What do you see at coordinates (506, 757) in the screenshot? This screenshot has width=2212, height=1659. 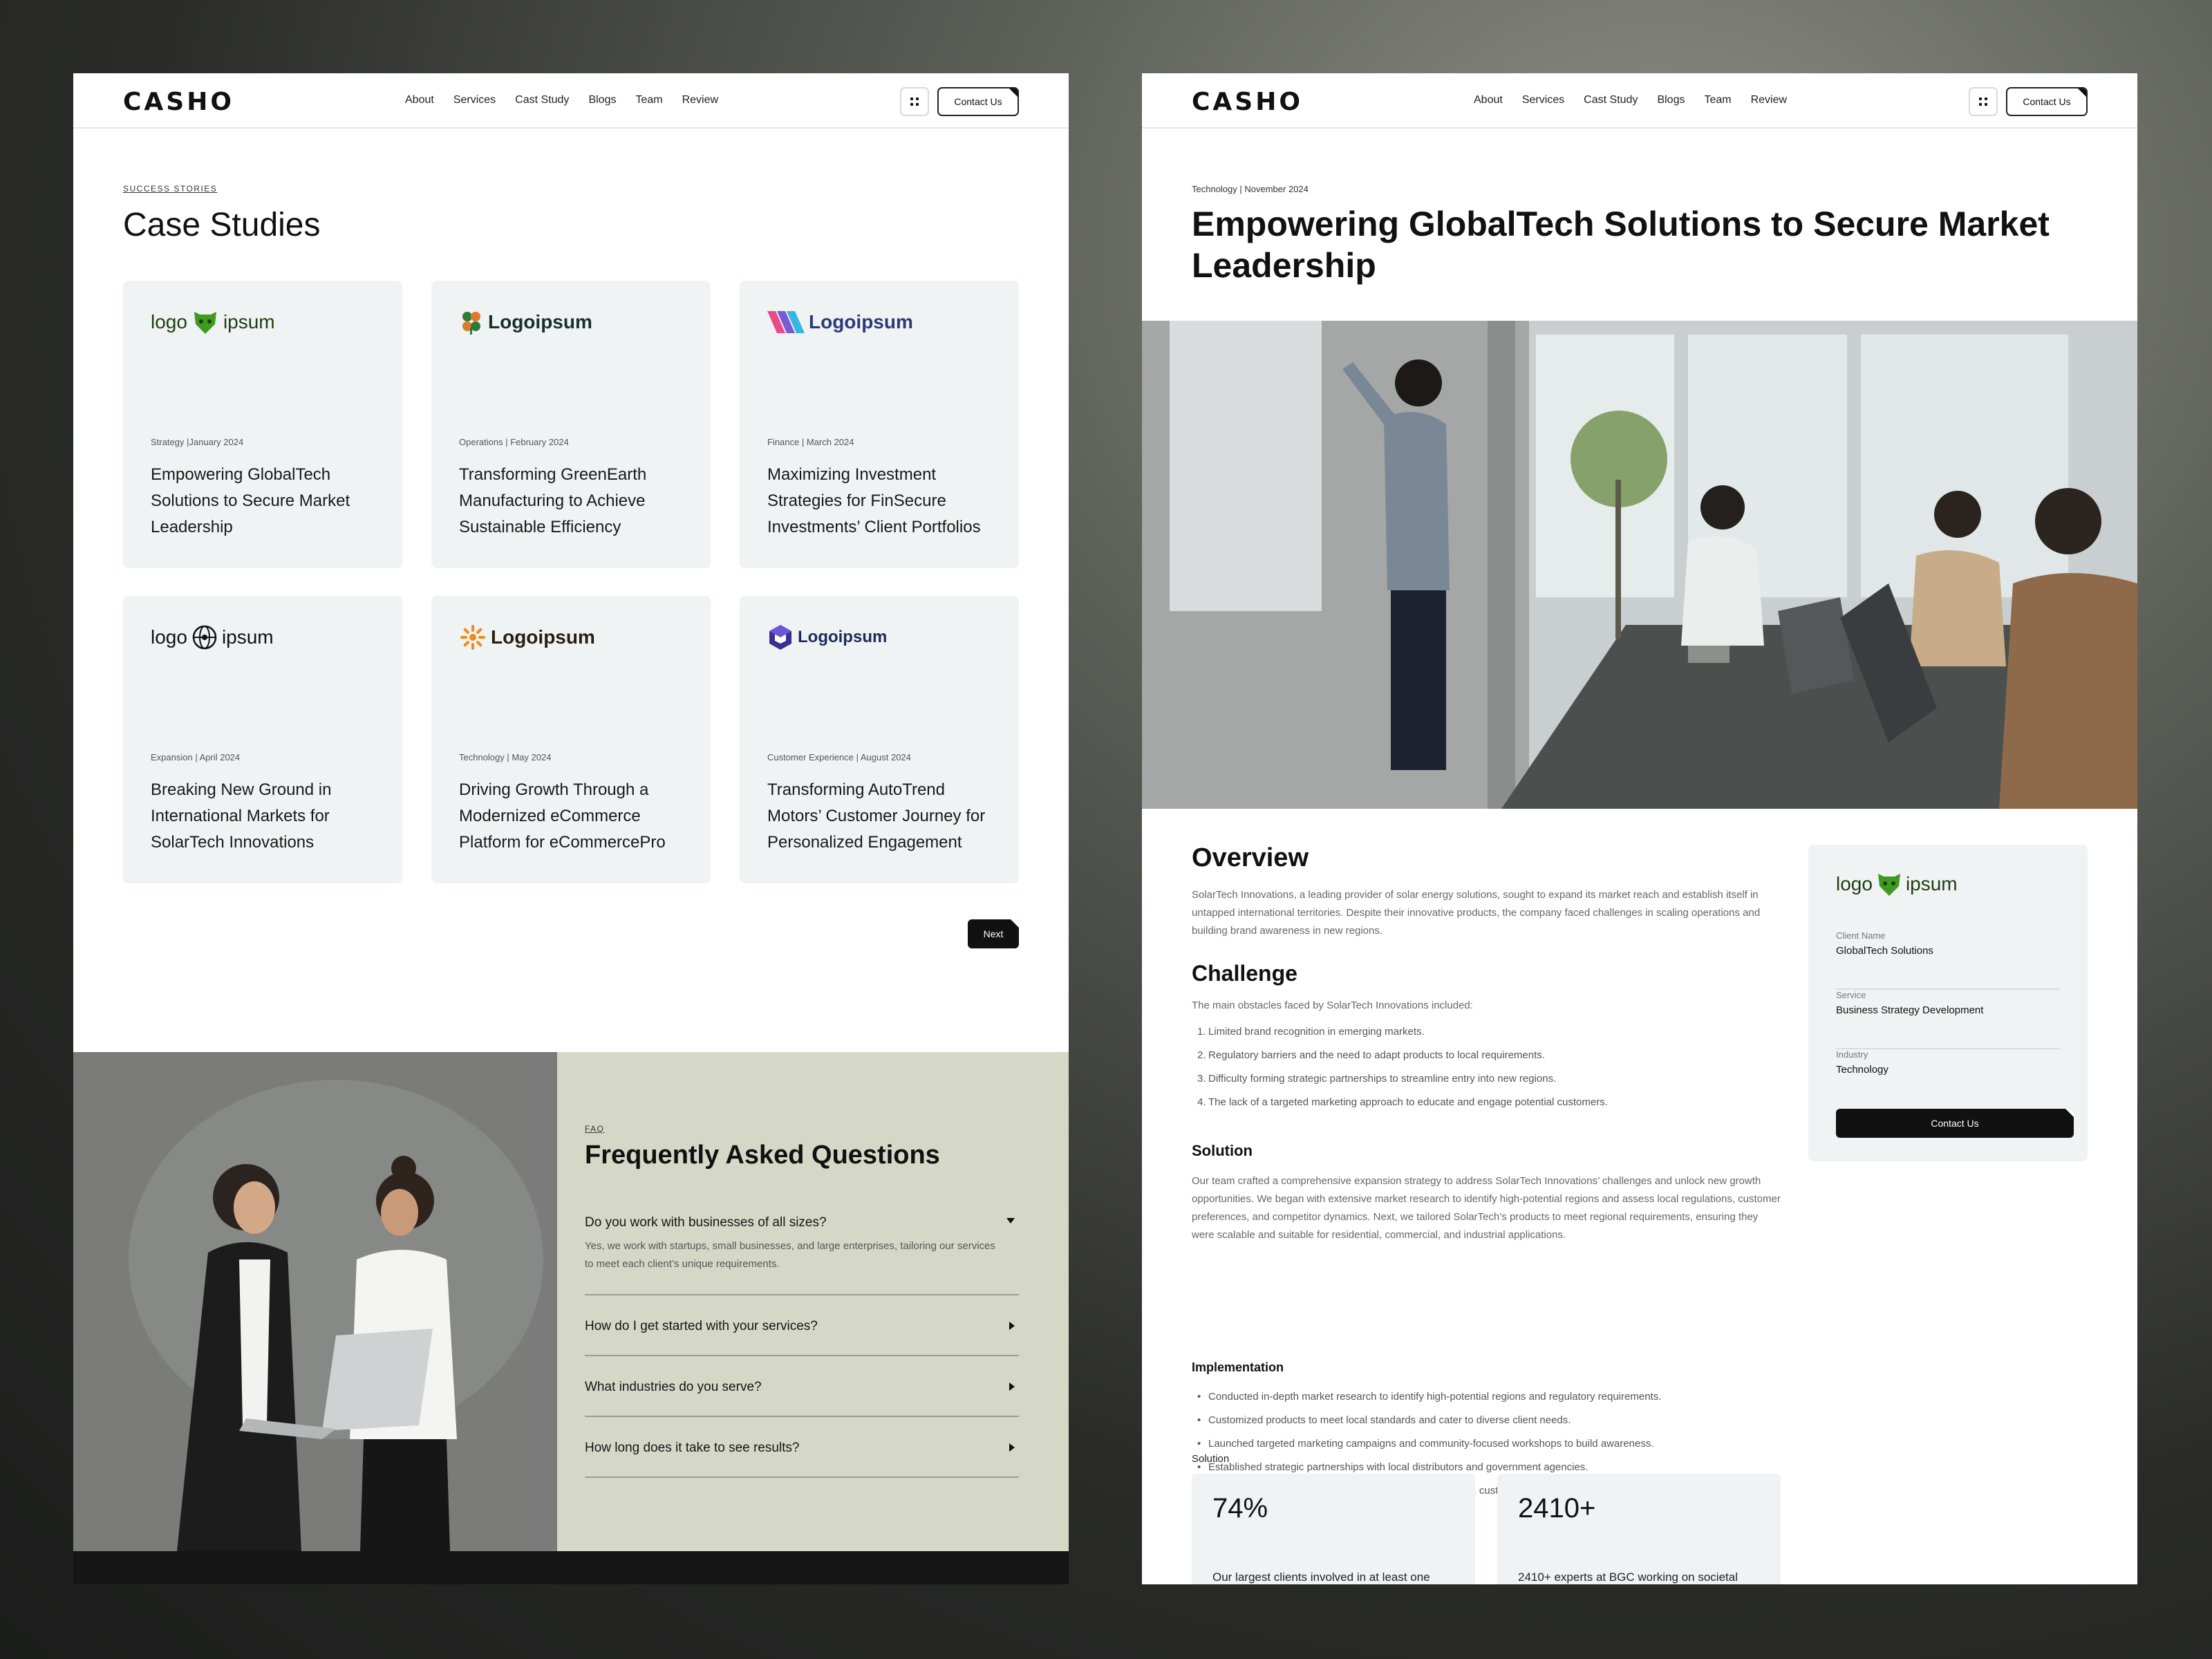 I see `card-meta: Technology | May 2024` at bounding box center [506, 757].